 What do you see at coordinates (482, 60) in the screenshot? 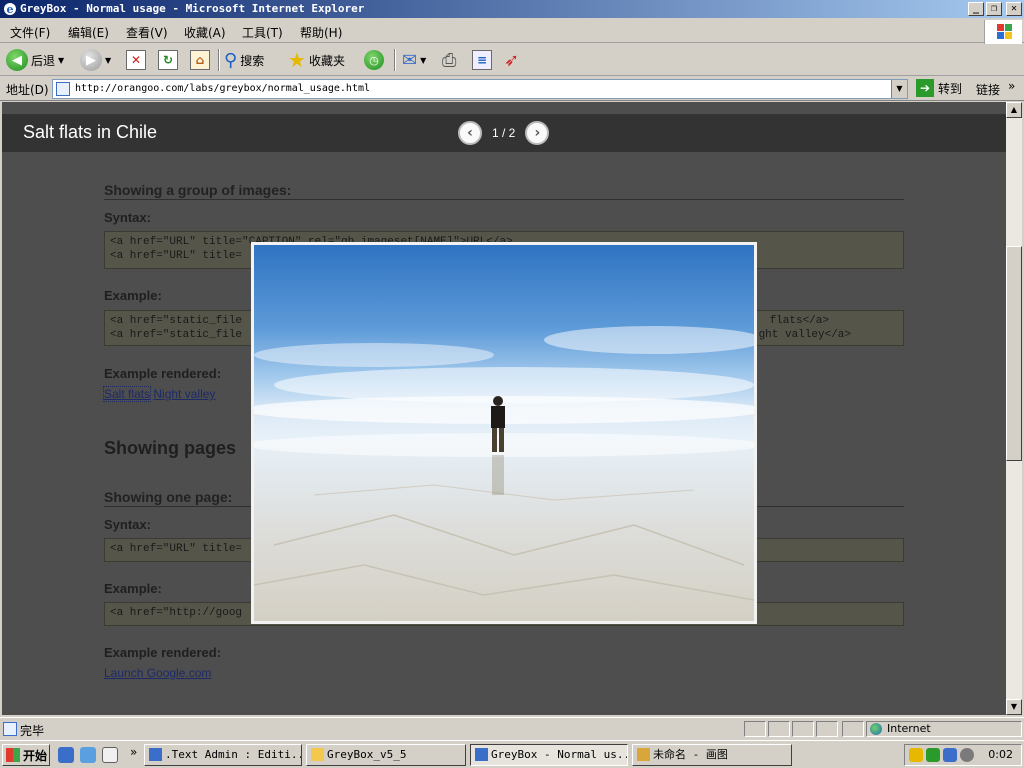
I see `edit-icon: ≡` at bounding box center [482, 60].